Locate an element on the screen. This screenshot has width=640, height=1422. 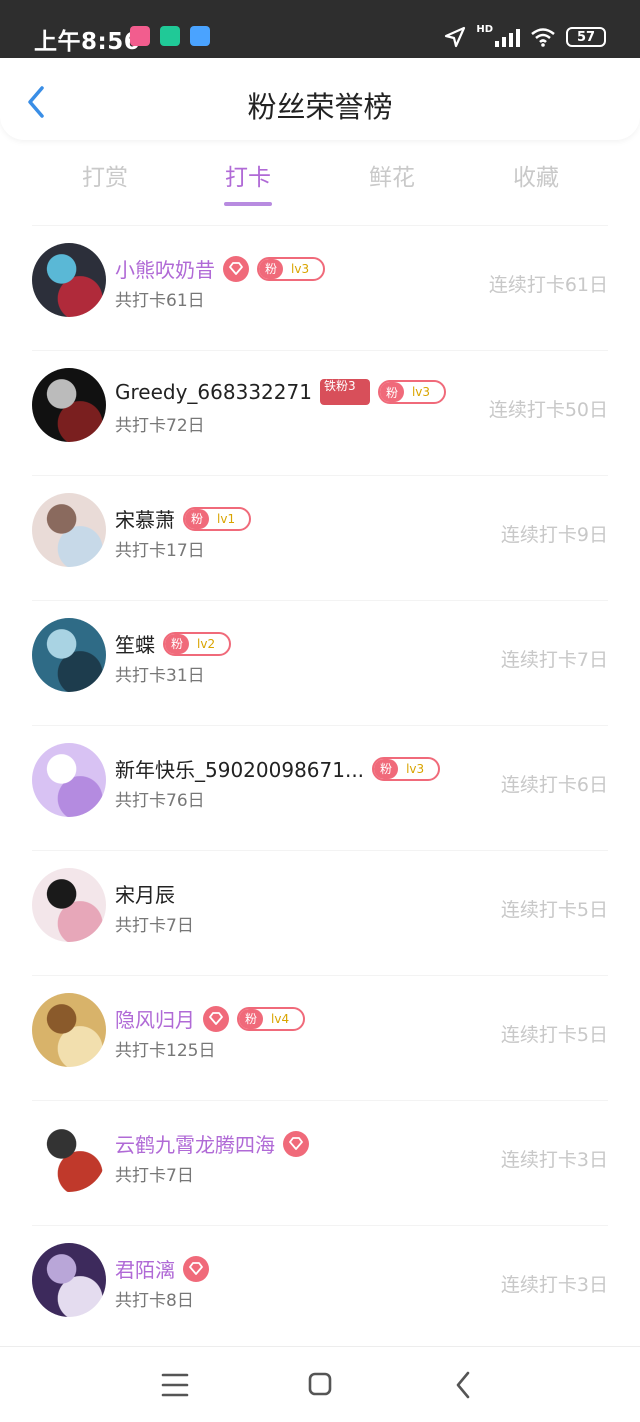
tab-active-indicator is located at coordinates (248, 204).